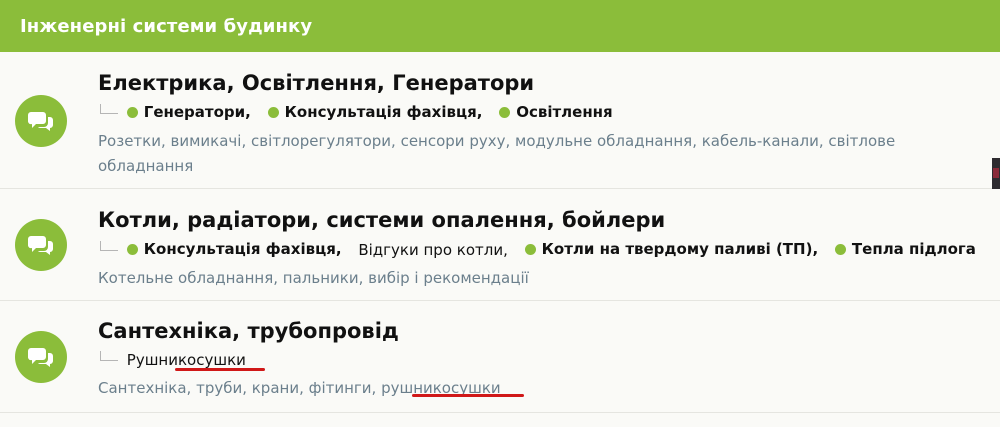  What do you see at coordinates (539, 331) in the screenshot?
I see `forum-title: Сантехніка, трубопровід` at bounding box center [539, 331].